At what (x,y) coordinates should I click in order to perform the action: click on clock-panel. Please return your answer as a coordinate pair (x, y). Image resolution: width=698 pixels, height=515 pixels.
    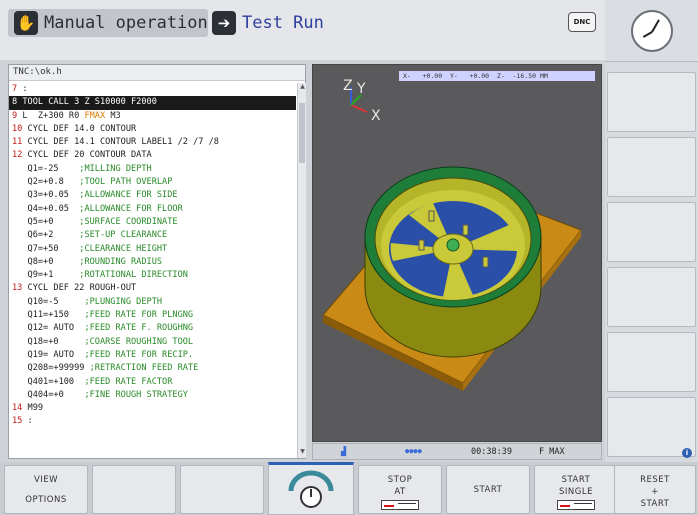
    Looking at the image, I should click on (651, 31).